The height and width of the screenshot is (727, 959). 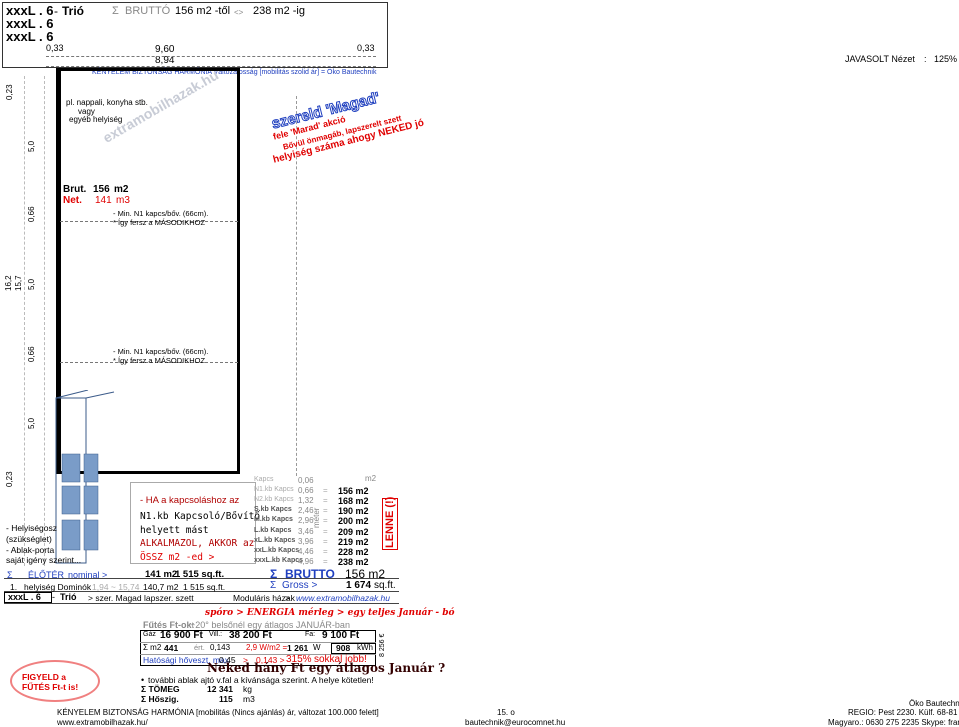 What do you see at coordinates (32, 528) in the screenshot?
I see `left-note-1: - Helyiségosz` at bounding box center [32, 528].